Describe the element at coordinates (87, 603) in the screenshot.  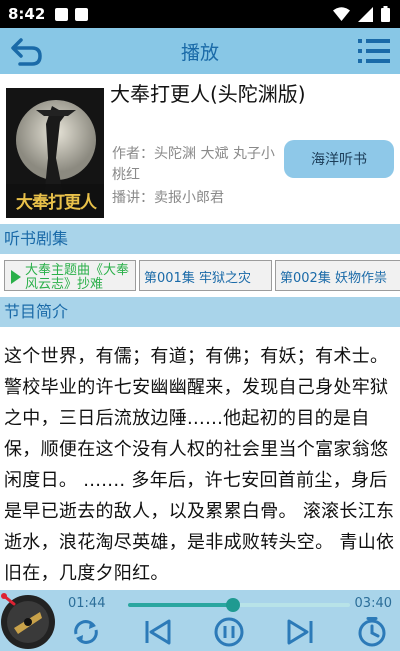
I see `current-time: 01:44` at that location.